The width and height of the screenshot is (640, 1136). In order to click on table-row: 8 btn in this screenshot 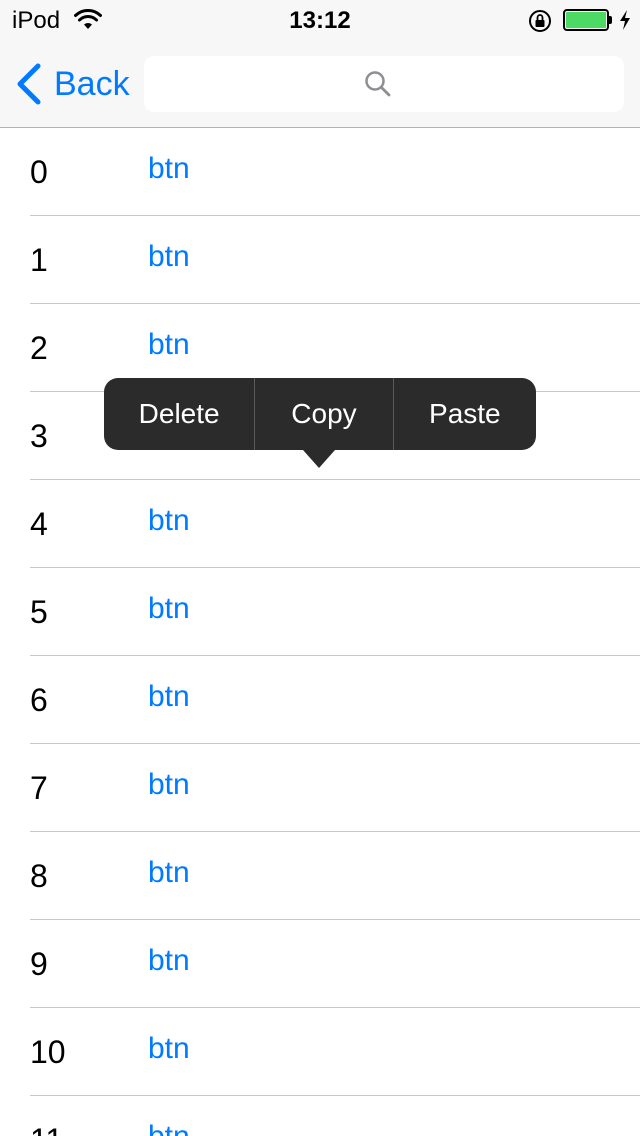, I will do `click(320, 876)`.